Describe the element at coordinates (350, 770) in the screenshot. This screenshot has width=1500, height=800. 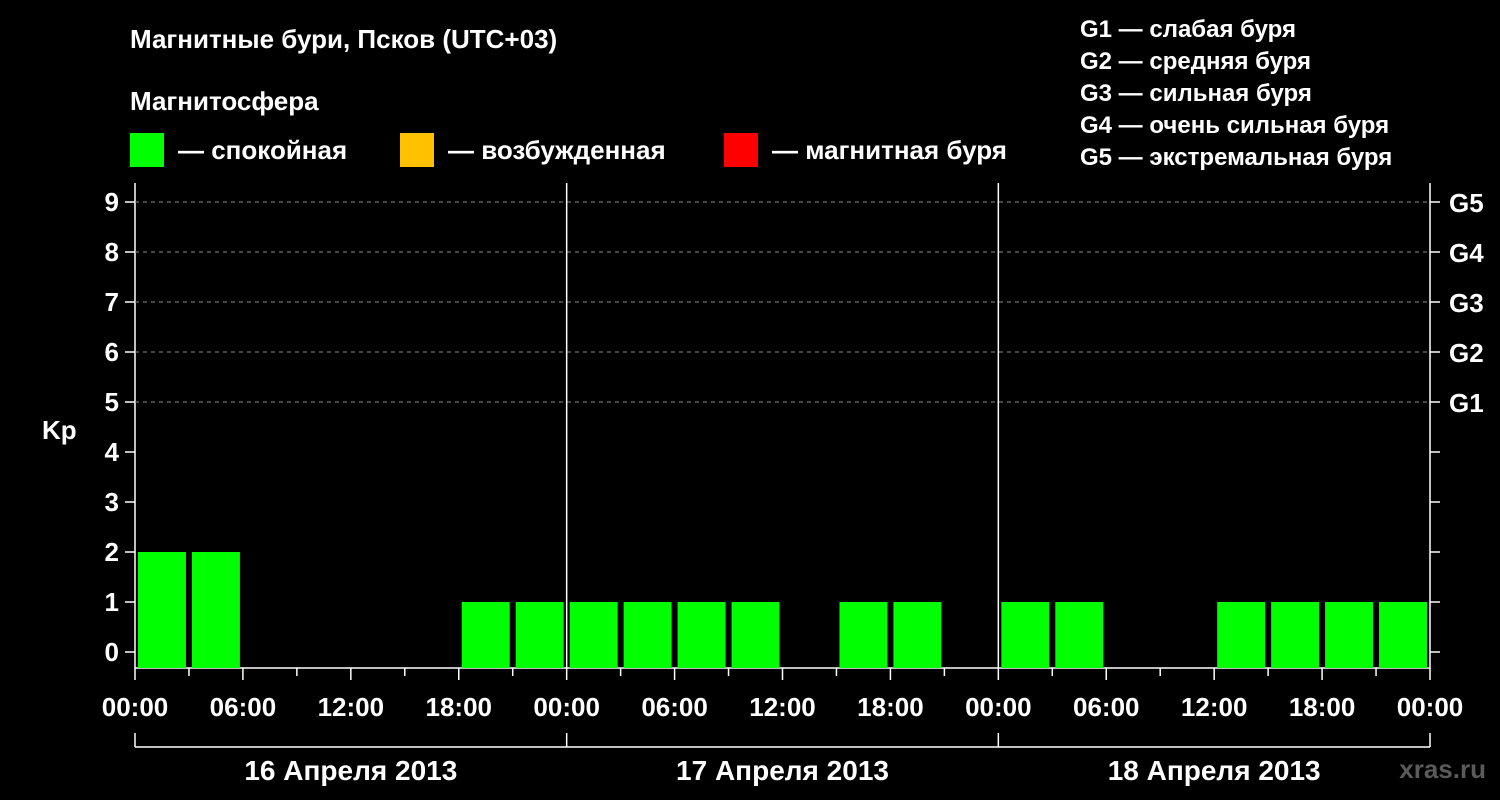
I see `day-label: 16 Апреля 2013` at that location.